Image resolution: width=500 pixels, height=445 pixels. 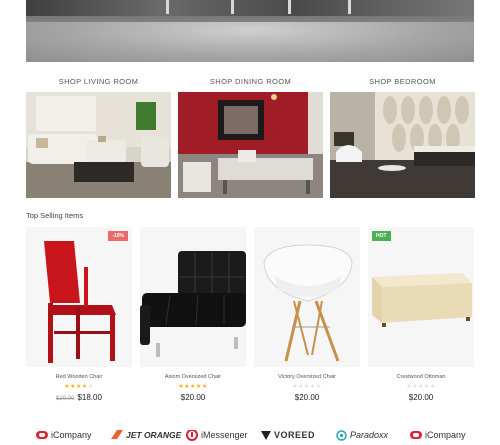 What do you see at coordinates (402, 145) in the screenshot?
I see `bedroom-image` at bounding box center [402, 145].